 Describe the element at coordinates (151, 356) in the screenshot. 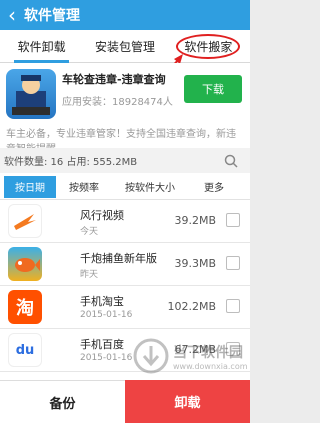

I see `downxia-logo-icon` at that location.